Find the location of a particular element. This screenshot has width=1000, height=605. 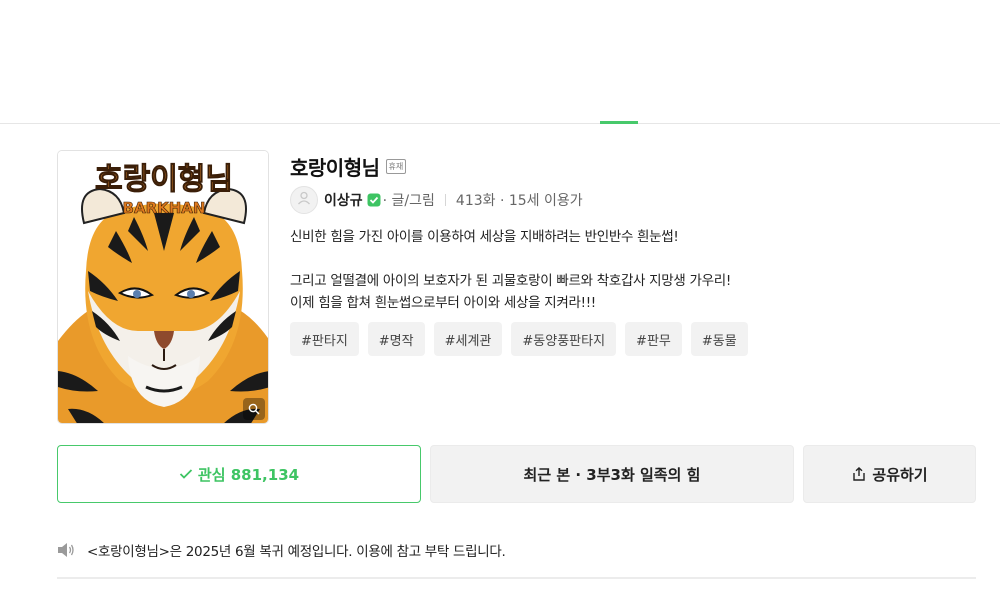

avatar is located at coordinates (304, 200).